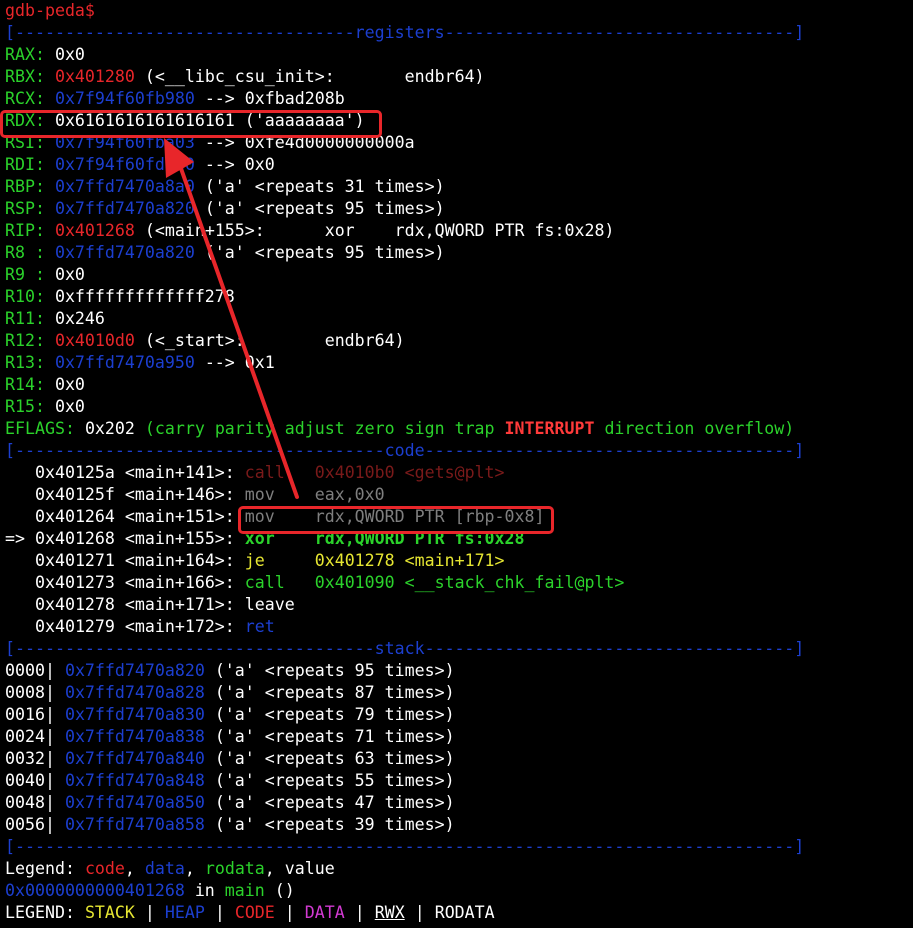 The image size is (913, 928). What do you see at coordinates (94, 230) in the screenshot?
I see `register-value: 0x401268` at bounding box center [94, 230].